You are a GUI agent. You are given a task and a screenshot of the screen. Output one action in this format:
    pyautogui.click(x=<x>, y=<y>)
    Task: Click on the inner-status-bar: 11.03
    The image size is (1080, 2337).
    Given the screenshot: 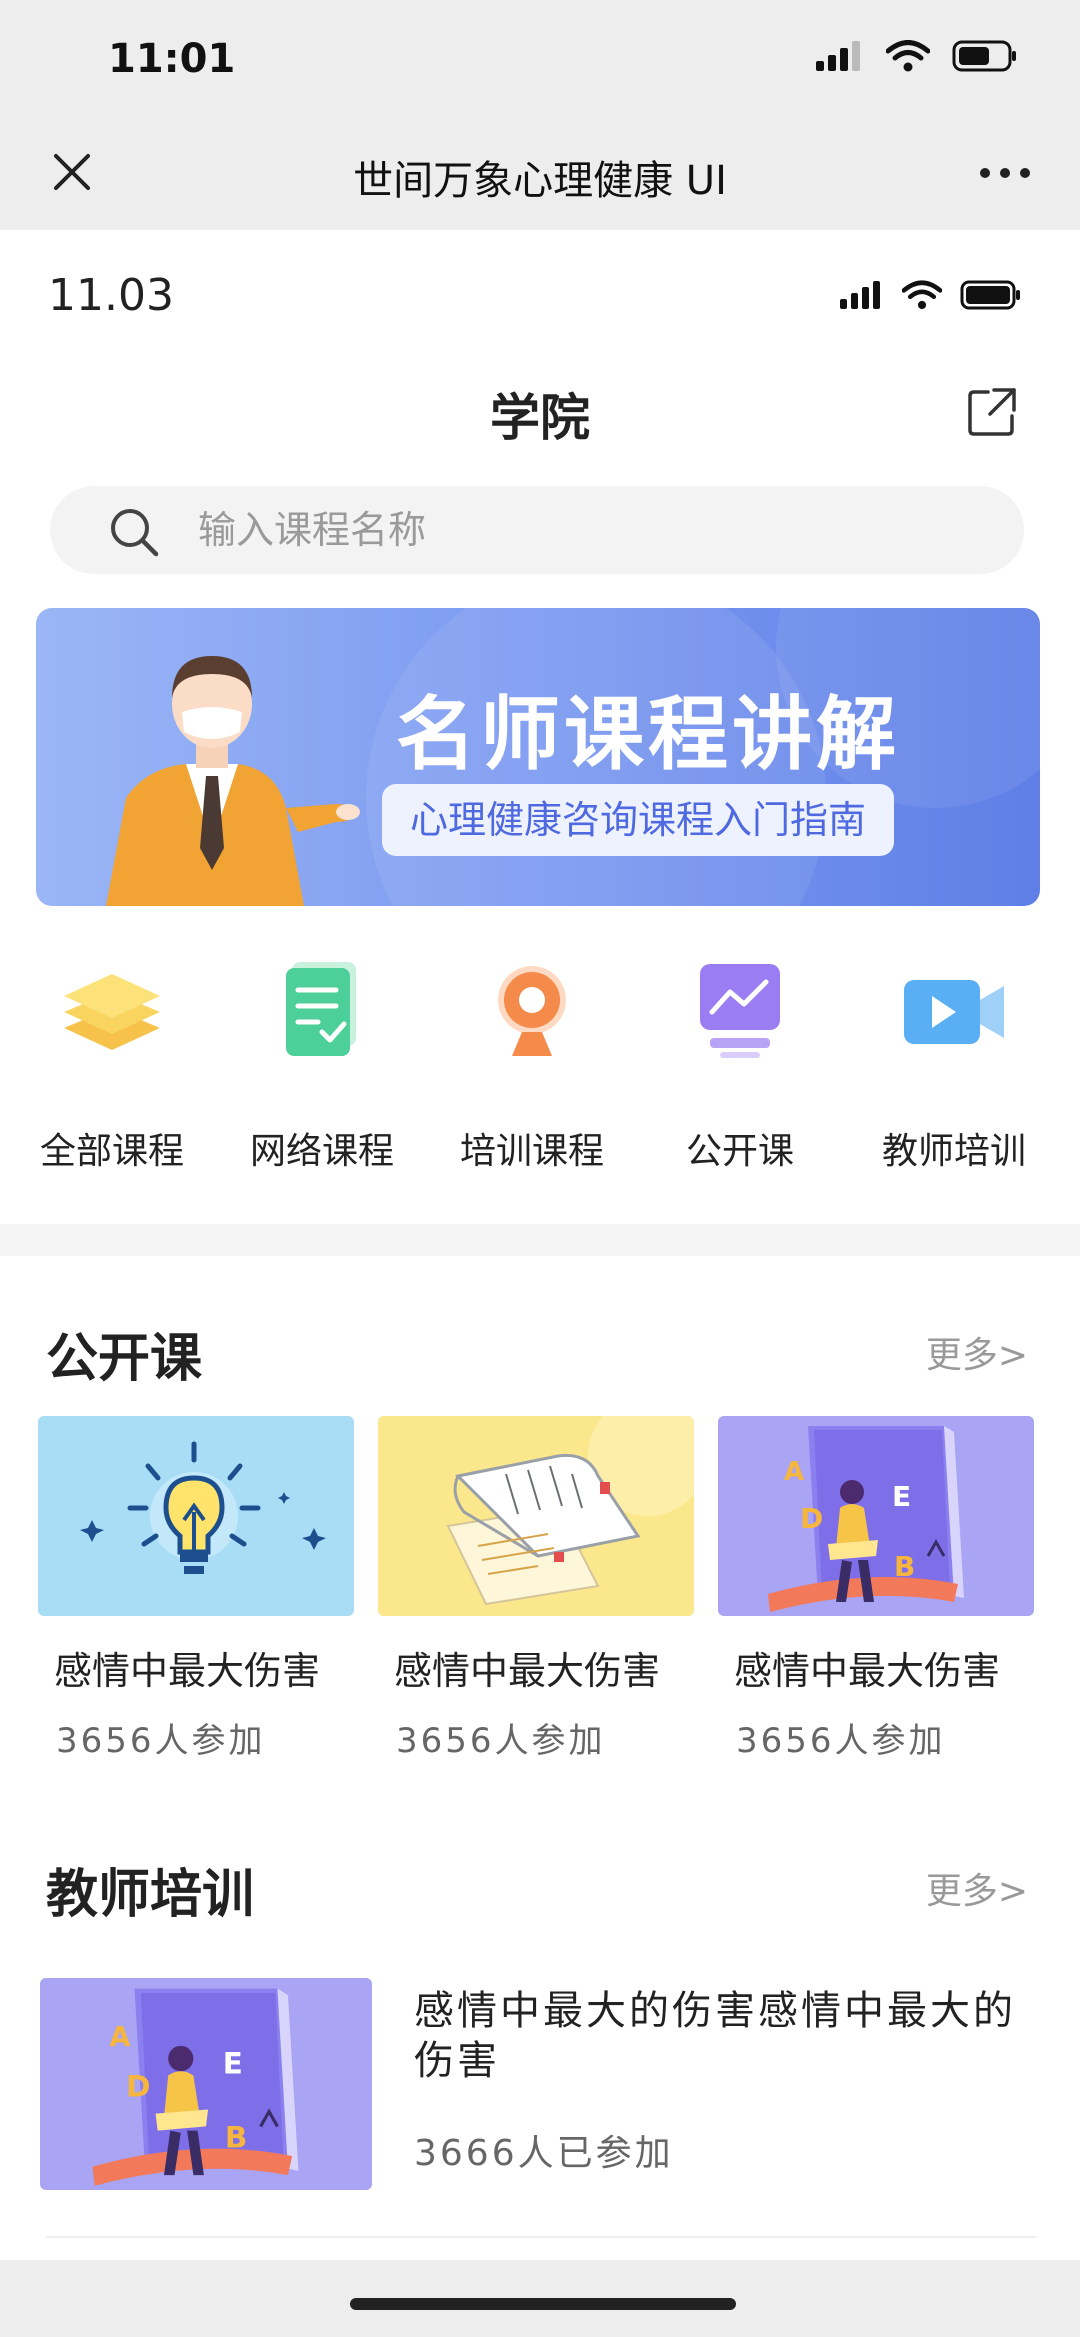 What is the action you would take?
    pyautogui.click(x=540, y=295)
    